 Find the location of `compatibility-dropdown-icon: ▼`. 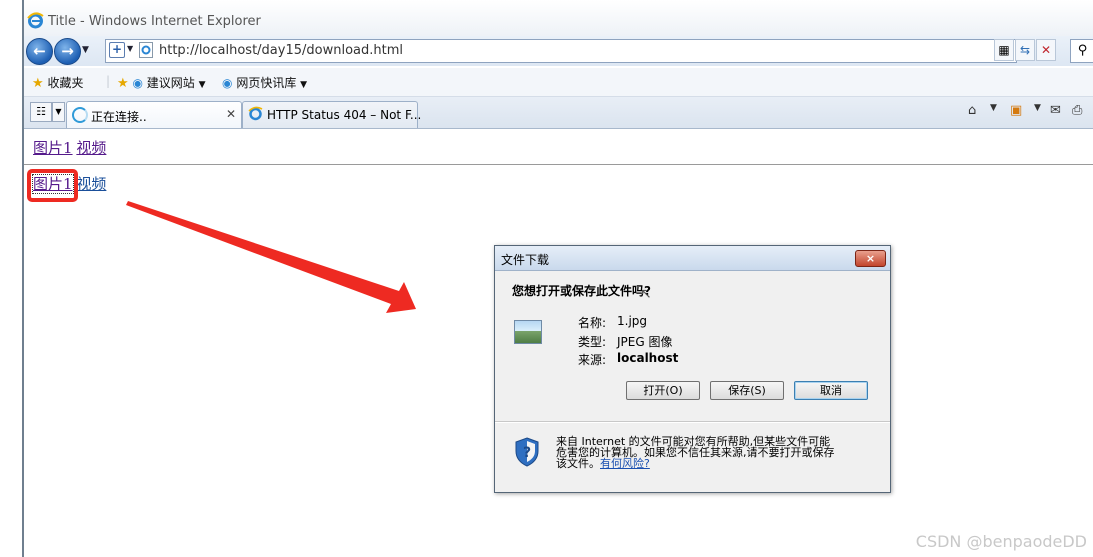

compatibility-dropdown-icon: ▼ is located at coordinates (130, 48).